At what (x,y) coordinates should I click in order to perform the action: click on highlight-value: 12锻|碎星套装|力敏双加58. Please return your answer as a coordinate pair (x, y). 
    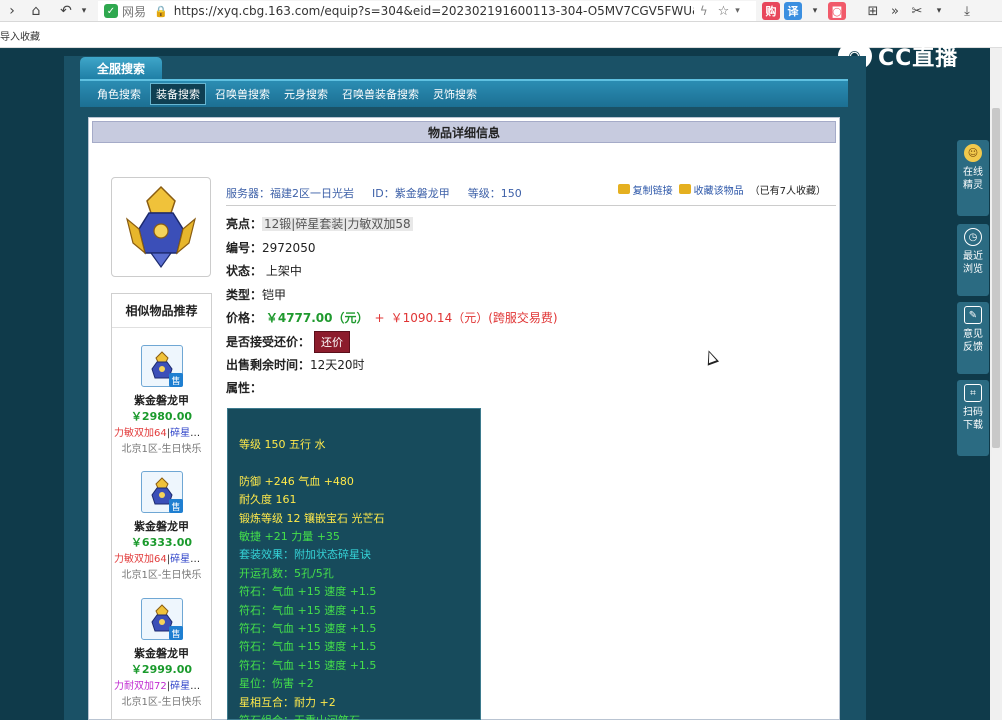
    Looking at the image, I should click on (337, 224).